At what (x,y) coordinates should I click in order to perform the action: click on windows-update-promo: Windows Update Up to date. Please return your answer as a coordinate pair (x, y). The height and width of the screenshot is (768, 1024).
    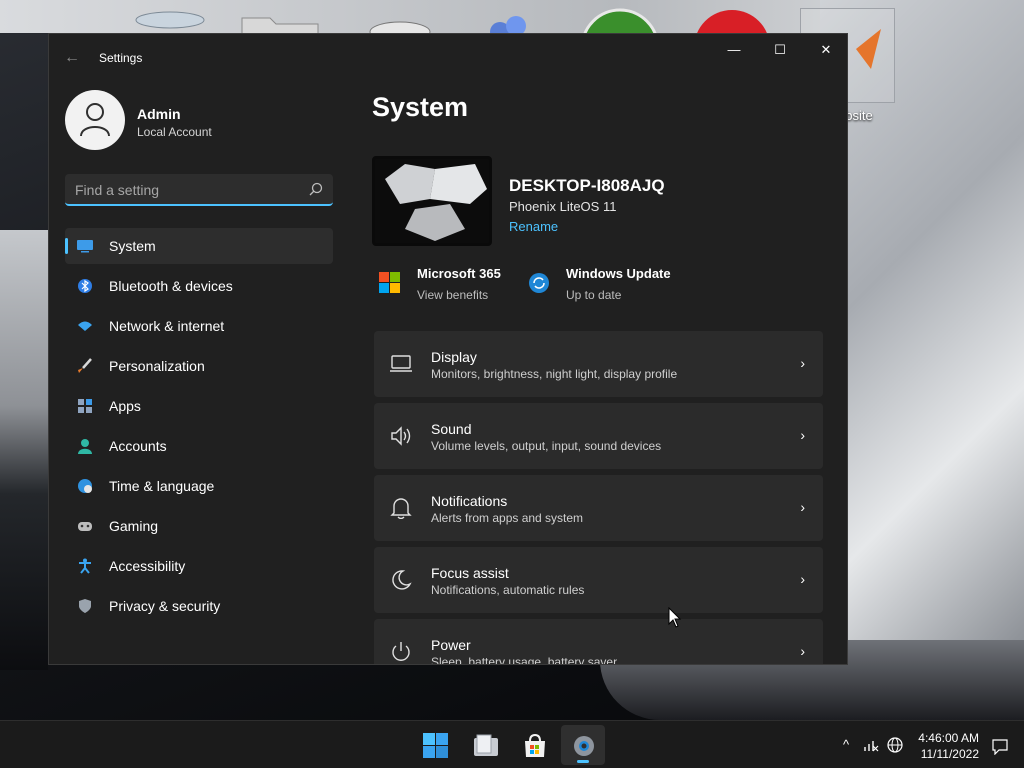
    Looking at the image, I should click on (613, 286).